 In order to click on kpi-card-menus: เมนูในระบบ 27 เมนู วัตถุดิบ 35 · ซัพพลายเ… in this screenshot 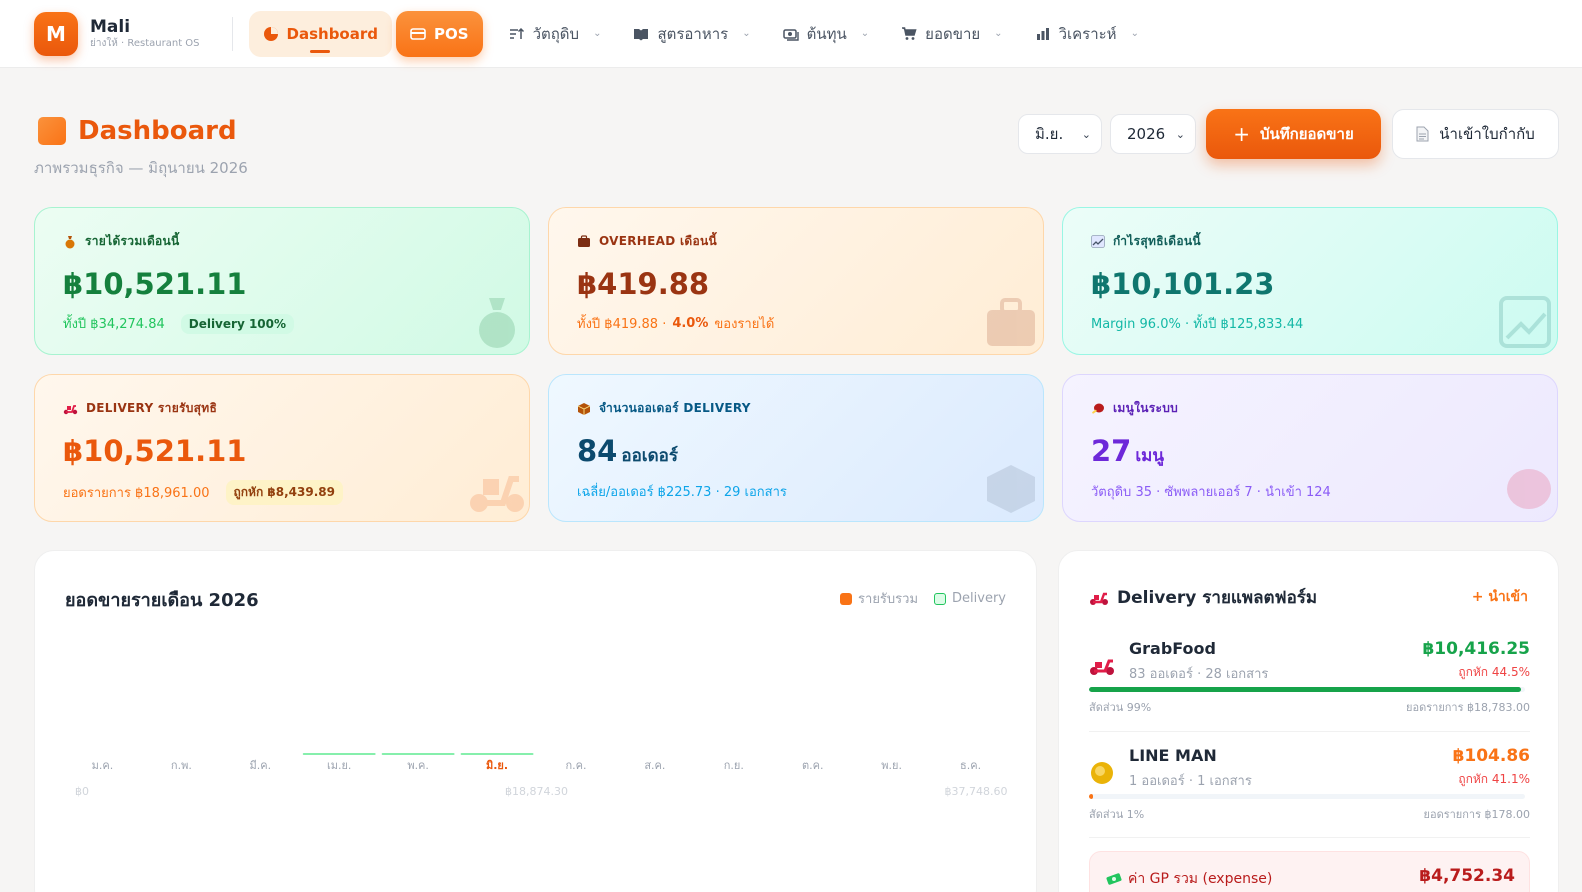, I will do `click(1310, 448)`.